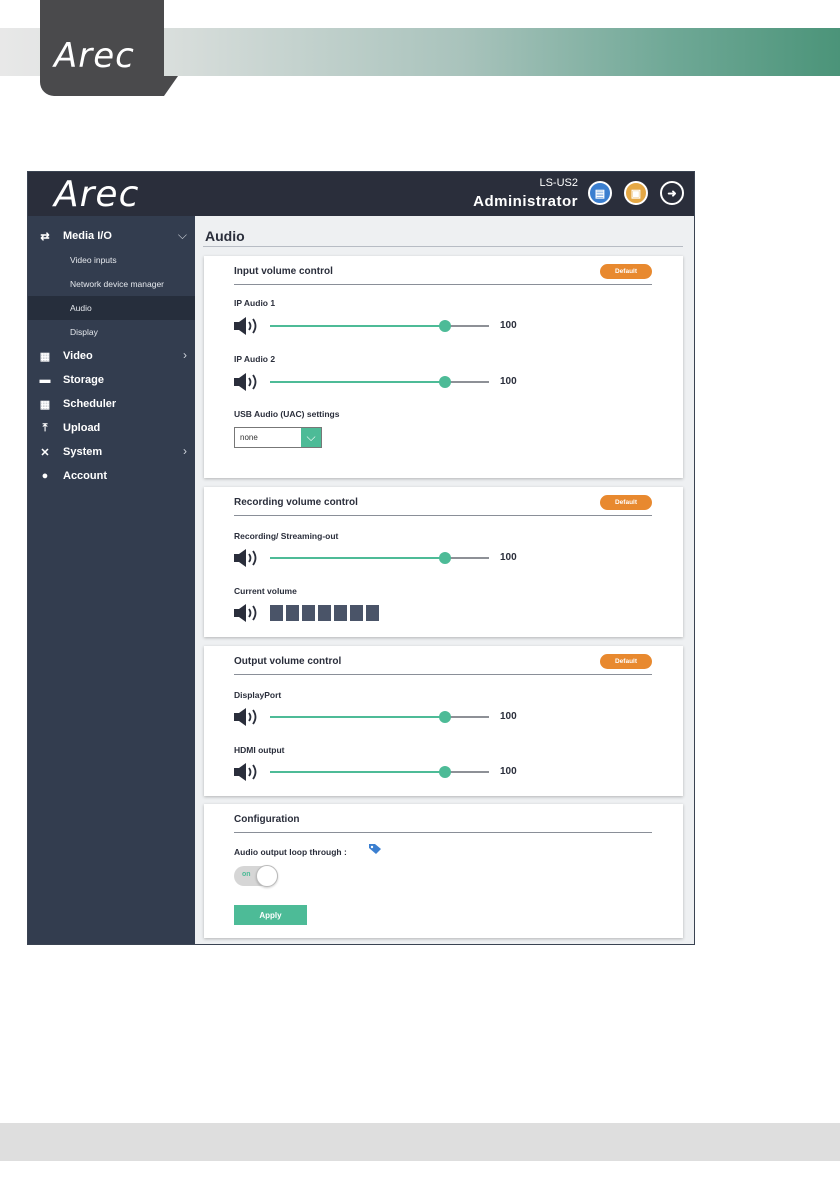  Describe the element at coordinates (626, 271) in the screenshot. I see `input-default-button: Default` at that location.